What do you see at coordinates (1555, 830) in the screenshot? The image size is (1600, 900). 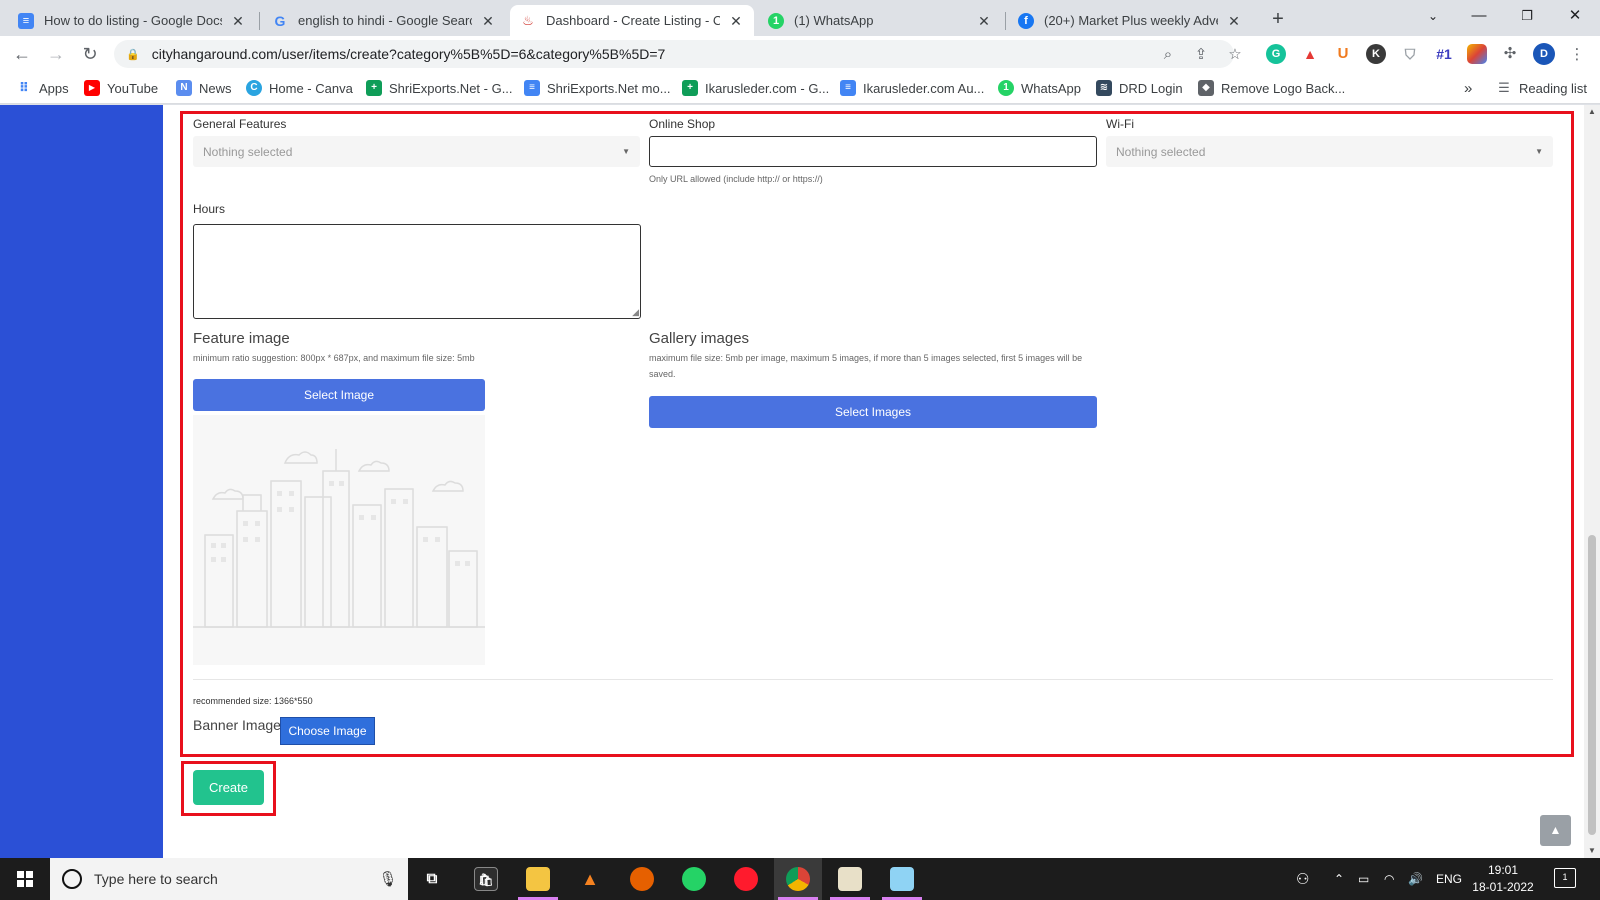 I see `scroll-to-top-button: ▲` at bounding box center [1555, 830].